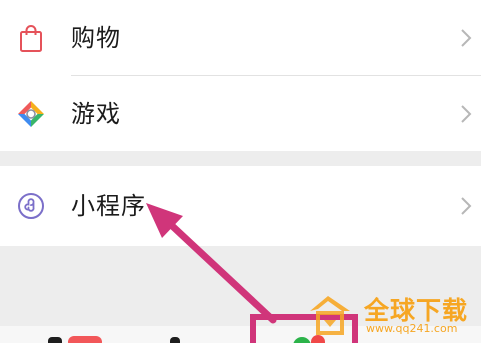 The image size is (481, 343). What do you see at coordinates (108, 206) in the screenshot?
I see `menu-item-label: 小程序` at bounding box center [108, 206].